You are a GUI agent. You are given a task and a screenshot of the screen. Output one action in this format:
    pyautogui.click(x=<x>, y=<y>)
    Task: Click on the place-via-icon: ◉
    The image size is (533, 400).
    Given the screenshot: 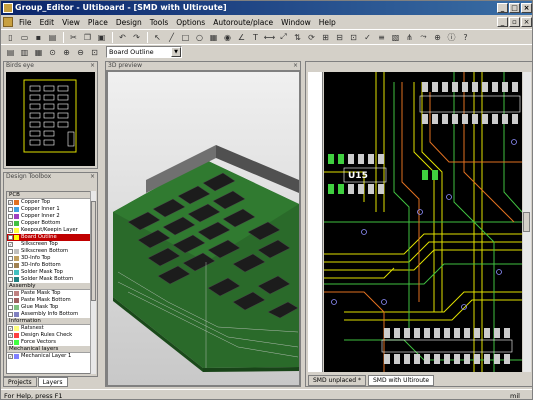 What is the action you would take?
    pyautogui.click(x=227, y=37)
    